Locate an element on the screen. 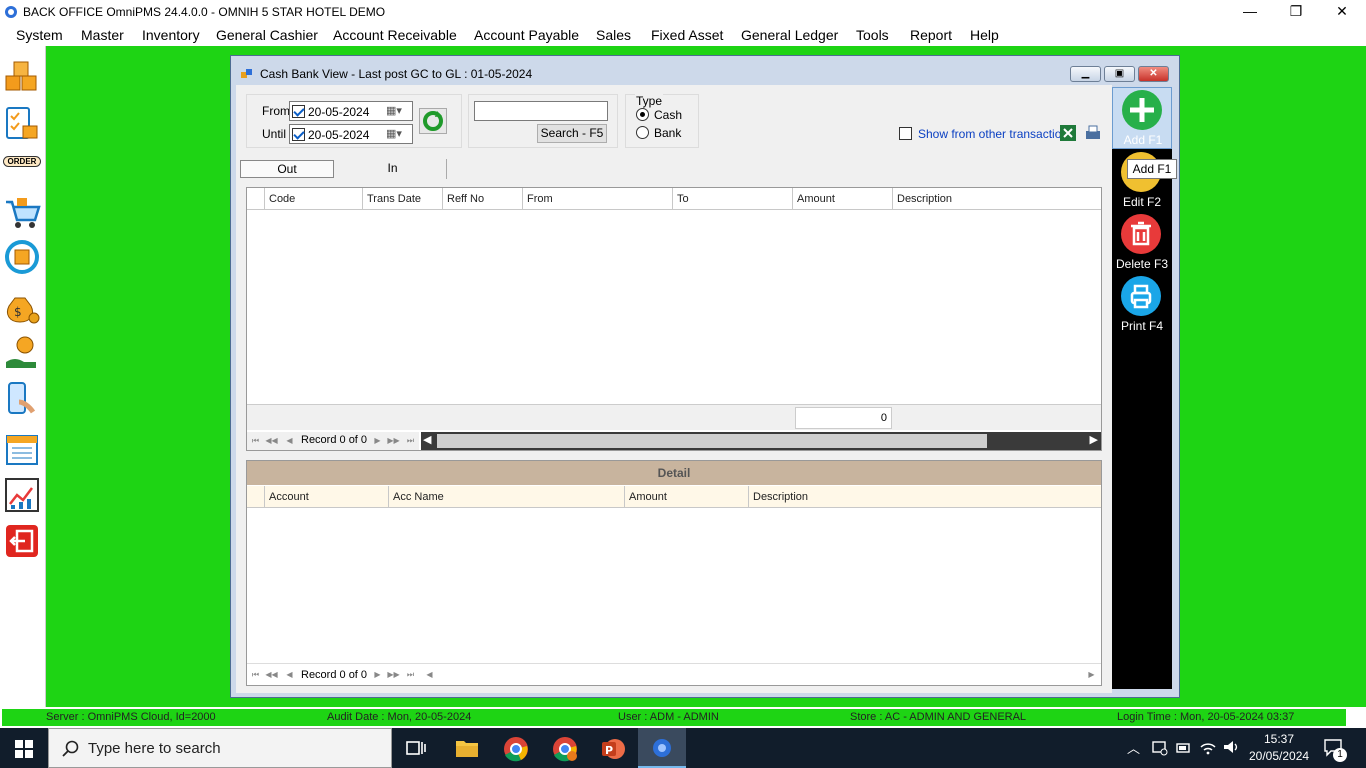 This screenshot has height=768, width=1366. from-date-picker: 20-05-2024 ▦▾ is located at coordinates (351, 111).